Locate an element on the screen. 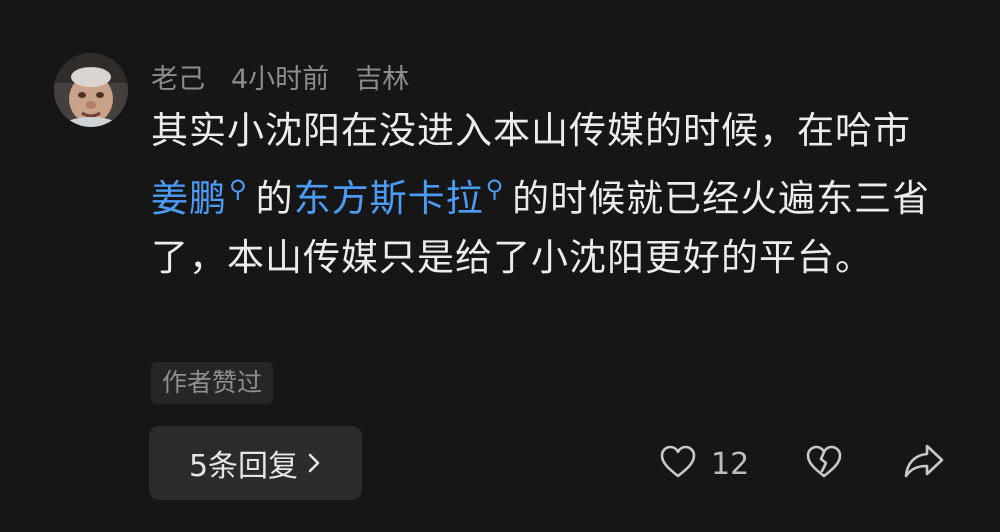 The height and width of the screenshot is (532, 1000). share-arrow-icon is located at coordinates (924, 464).